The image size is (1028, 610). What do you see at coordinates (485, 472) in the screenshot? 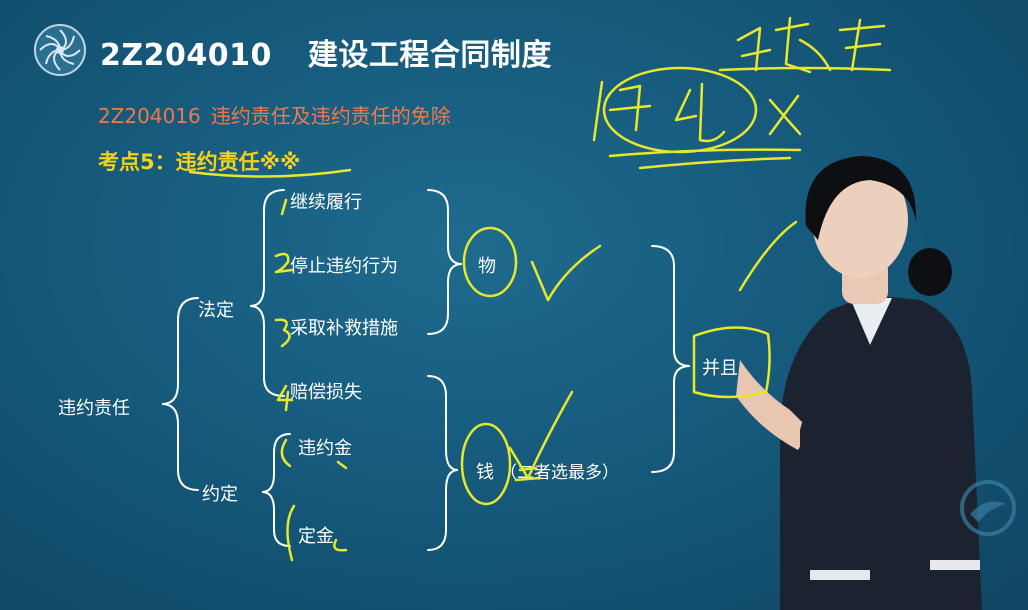
I see `money-group: 钱` at bounding box center [485, 472].